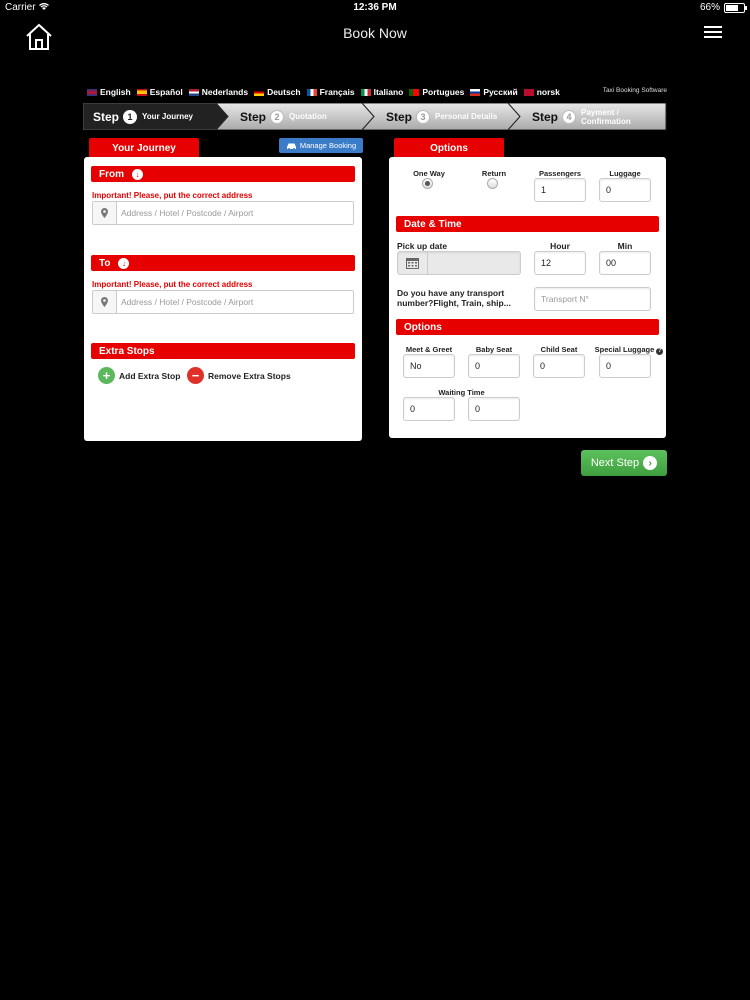 The image size is (750, 1000). Describe the element at coordinates (111, 174) in the screenshot. I see `from-label: From` at that location.